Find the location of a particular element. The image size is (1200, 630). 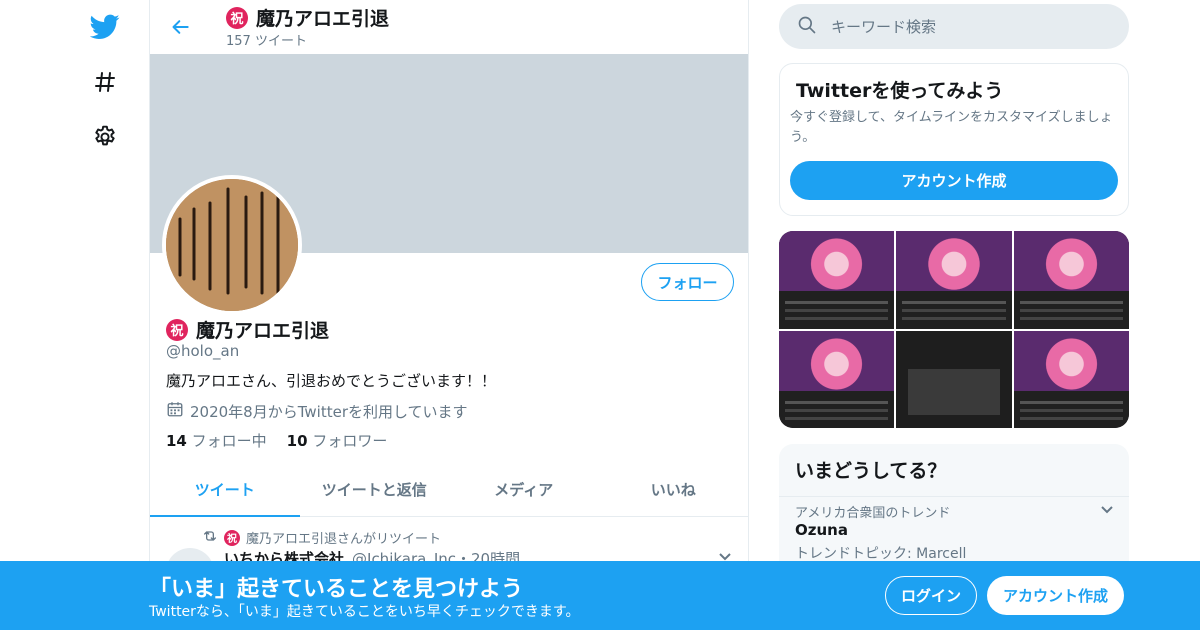

tweet-count: 157 ツイート is located at coordinates (266, 41).